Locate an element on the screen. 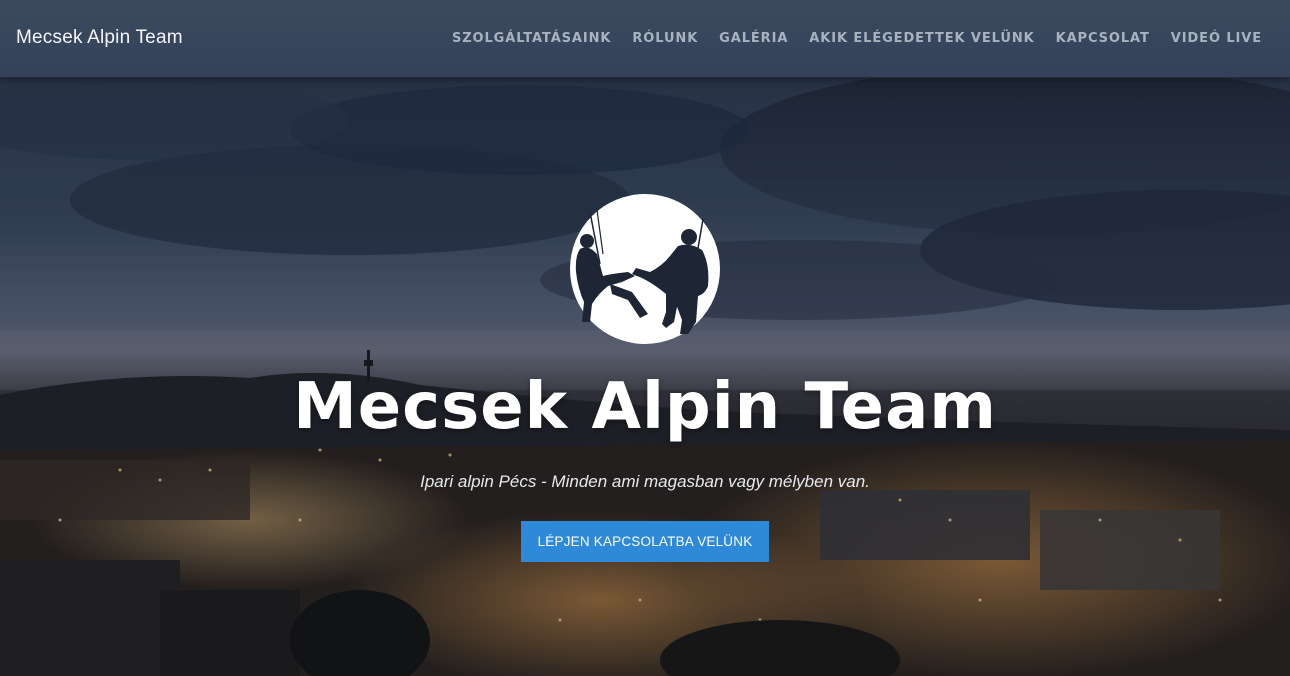 The width and height of the screenshot is (1290, 676). brand-logo-text: Mecsek Alpin Team is located at coordinates (99, 38).